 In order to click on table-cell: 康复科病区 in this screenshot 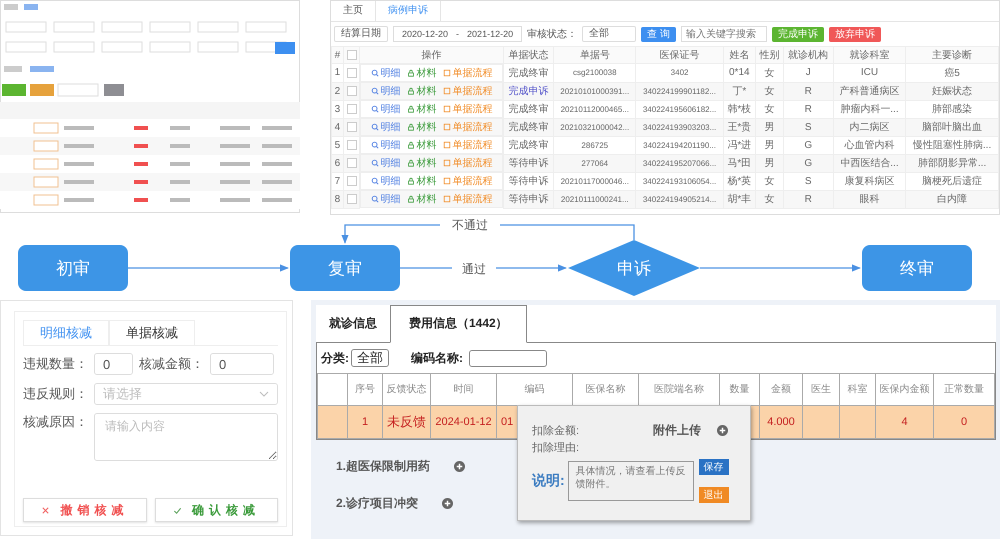, I will do `click(869, 181)`.